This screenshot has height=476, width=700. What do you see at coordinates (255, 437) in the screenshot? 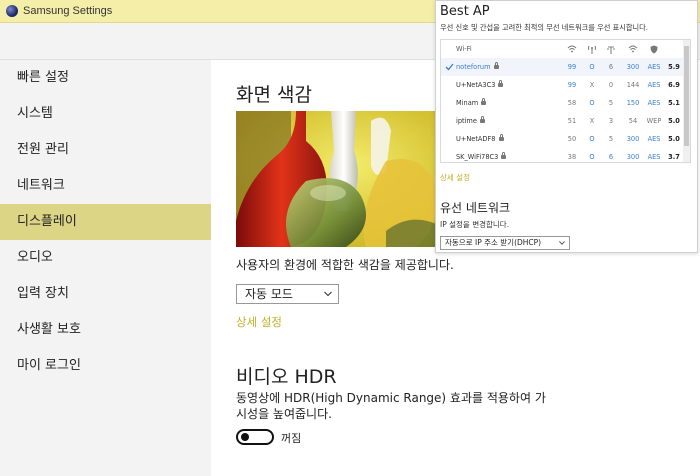
I see `hdr-toggle` at bounding box center [255, 437].